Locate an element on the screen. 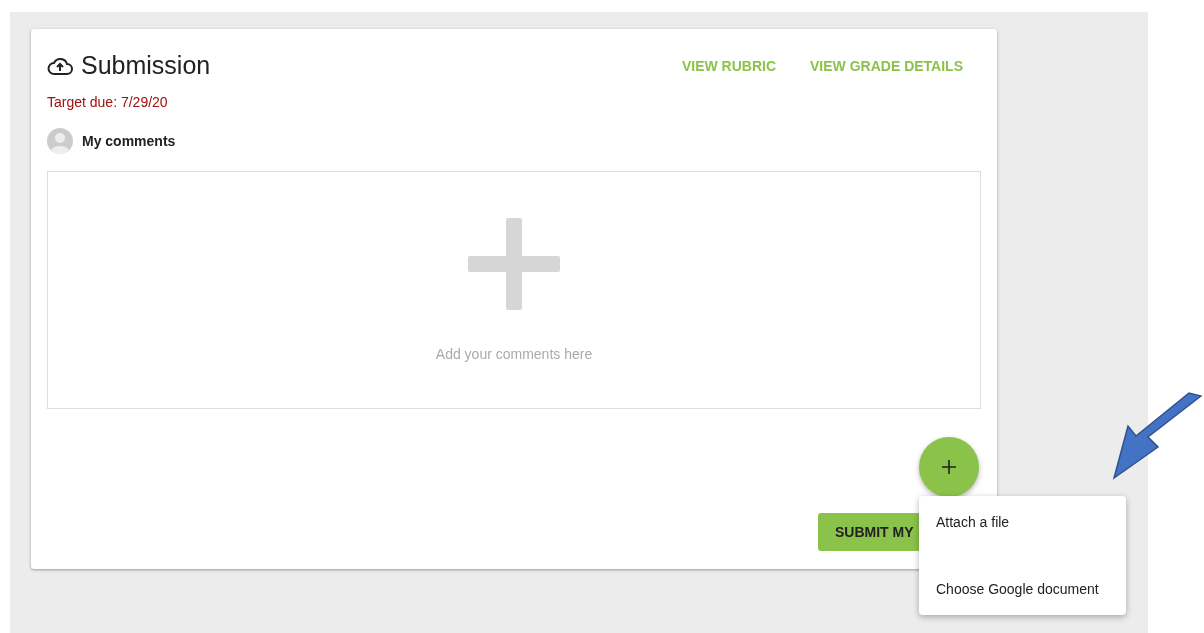  add-button is located at coordinates (949, 467).